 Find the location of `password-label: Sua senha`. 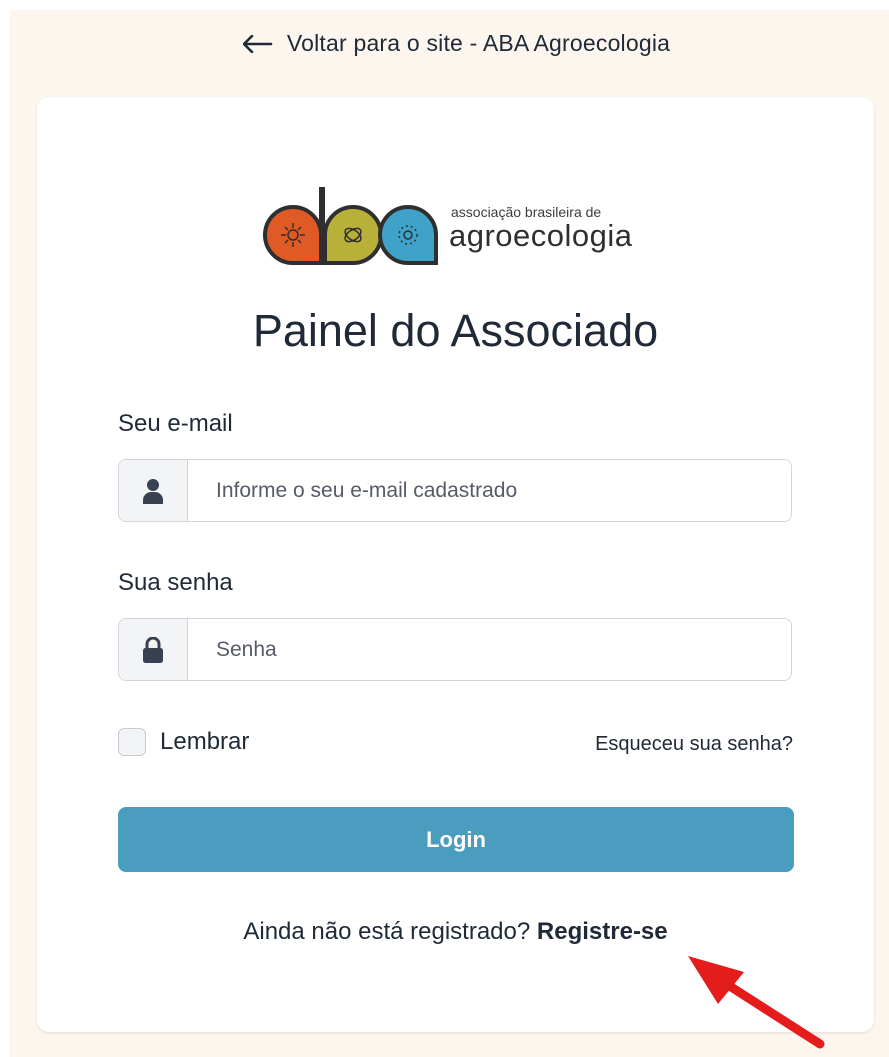

password-label: Sua senha is located at coordinates (175, 582).